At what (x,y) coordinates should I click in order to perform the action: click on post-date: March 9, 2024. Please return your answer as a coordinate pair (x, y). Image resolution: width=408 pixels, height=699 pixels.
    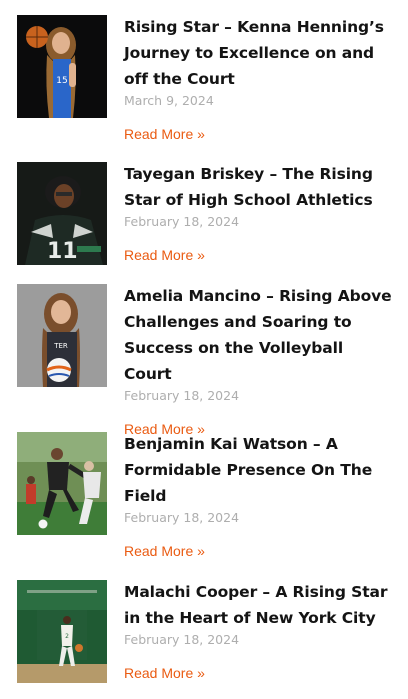
    Looking at the image, I should click on (169, 100).